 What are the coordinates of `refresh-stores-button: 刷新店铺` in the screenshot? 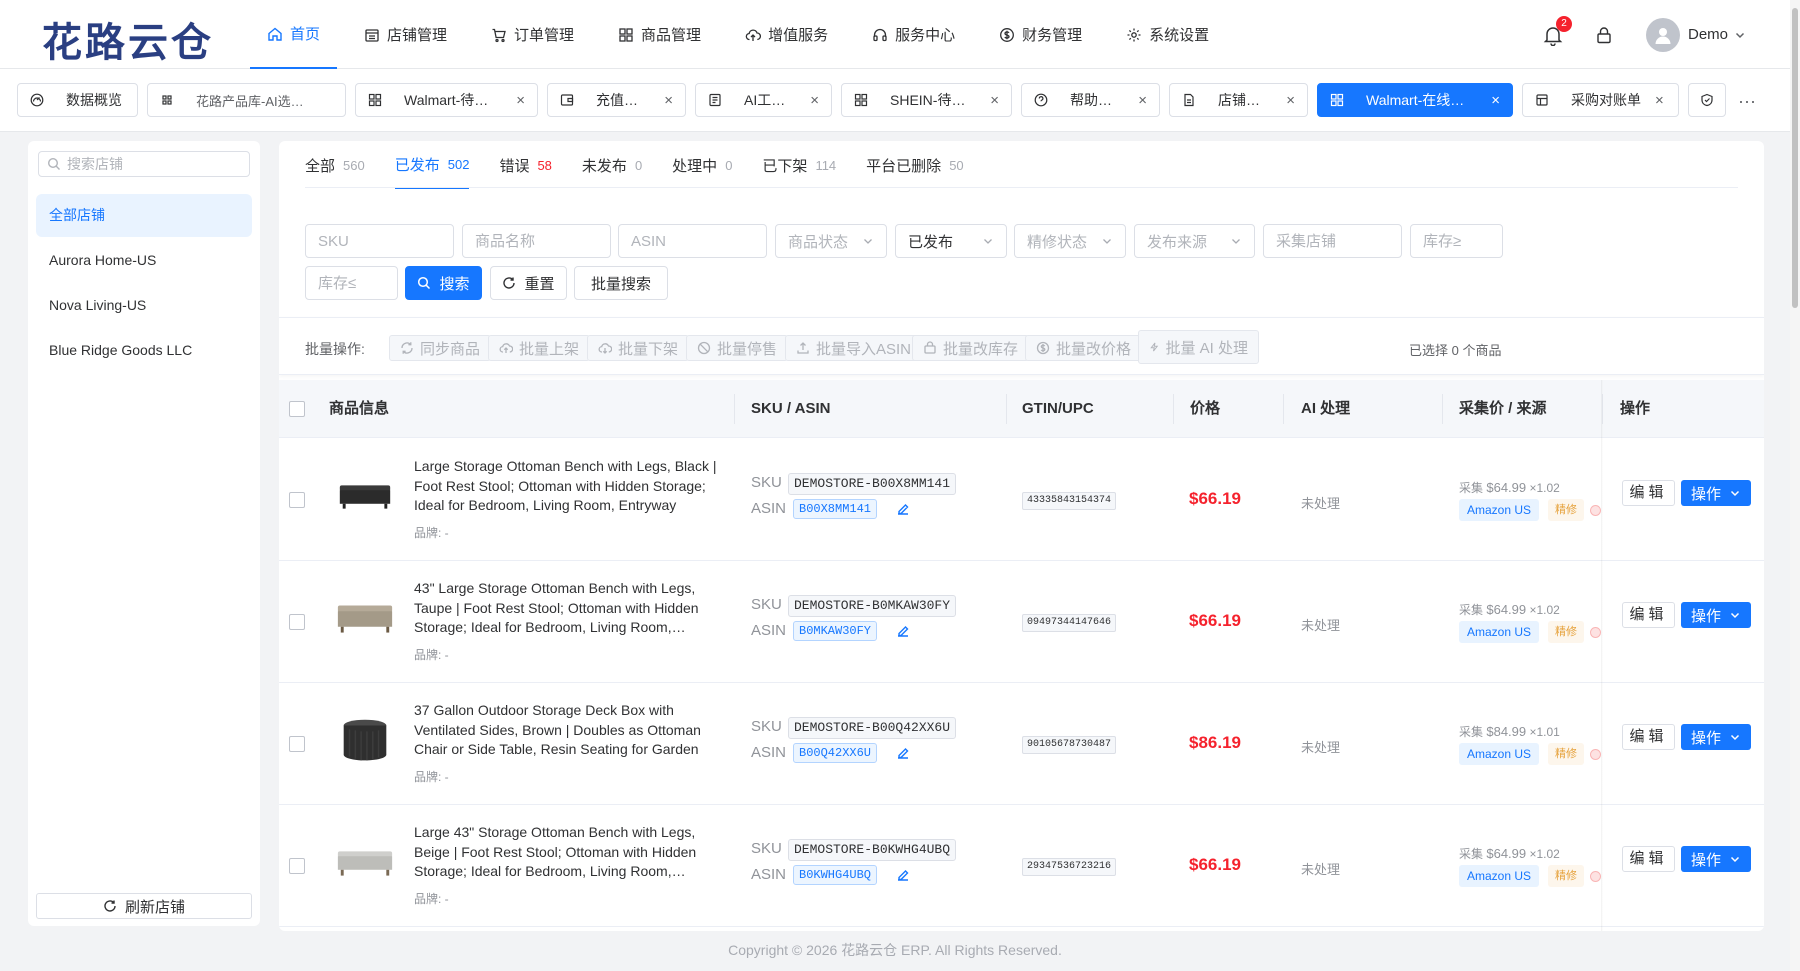 It's located at (144, 906).